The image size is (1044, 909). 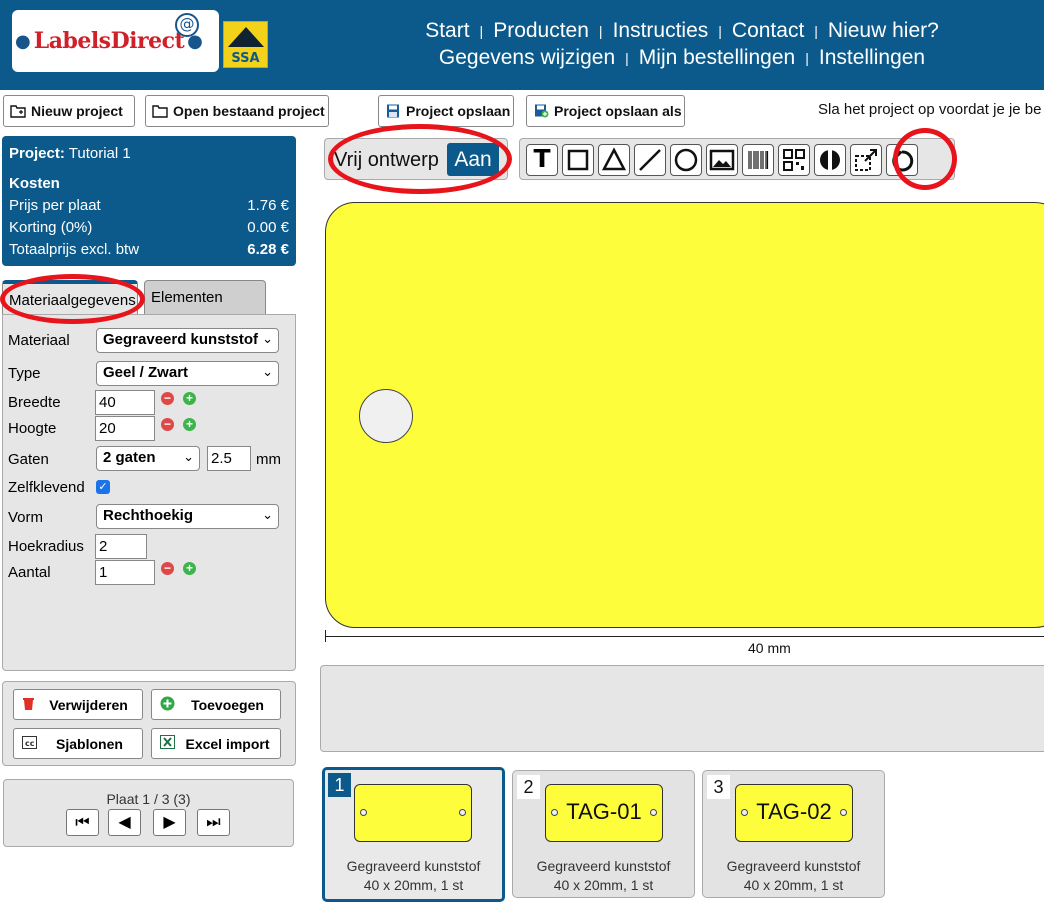 What do you see at coordinates (121, 546) in the screenshot?
I see `corner-radius-input: 2` at bounding box center [121, 546].